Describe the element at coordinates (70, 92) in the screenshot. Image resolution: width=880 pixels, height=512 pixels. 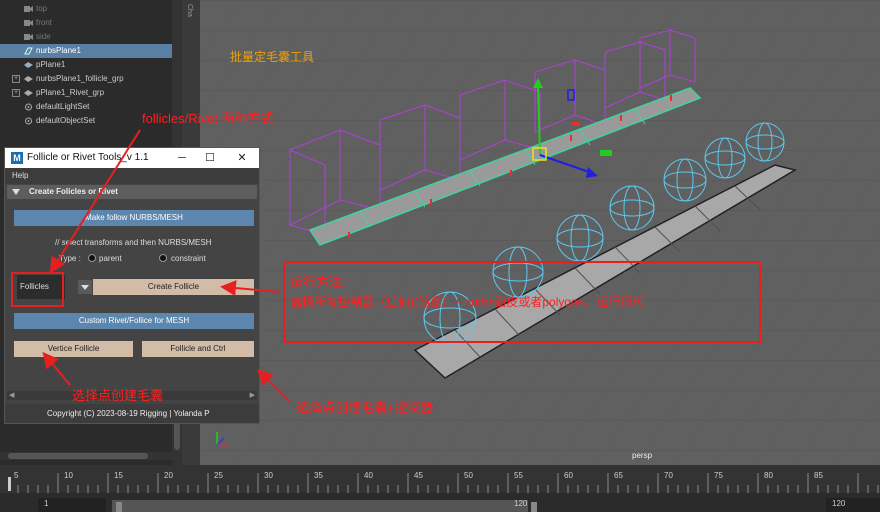
I see `outliner-item-label: pPlane1_Rivet_grp` at that location.